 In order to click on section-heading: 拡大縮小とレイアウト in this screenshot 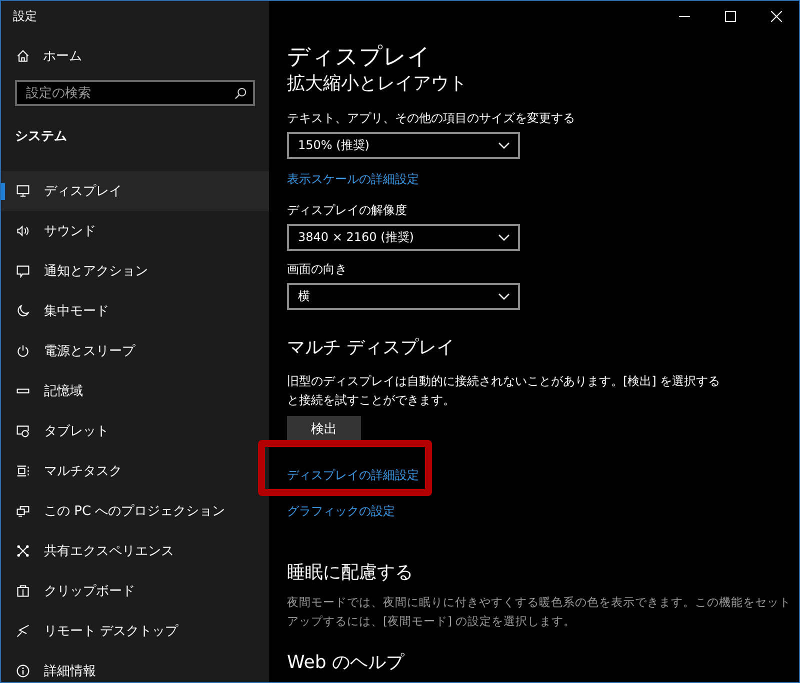, I will do `click(377, 84)`.